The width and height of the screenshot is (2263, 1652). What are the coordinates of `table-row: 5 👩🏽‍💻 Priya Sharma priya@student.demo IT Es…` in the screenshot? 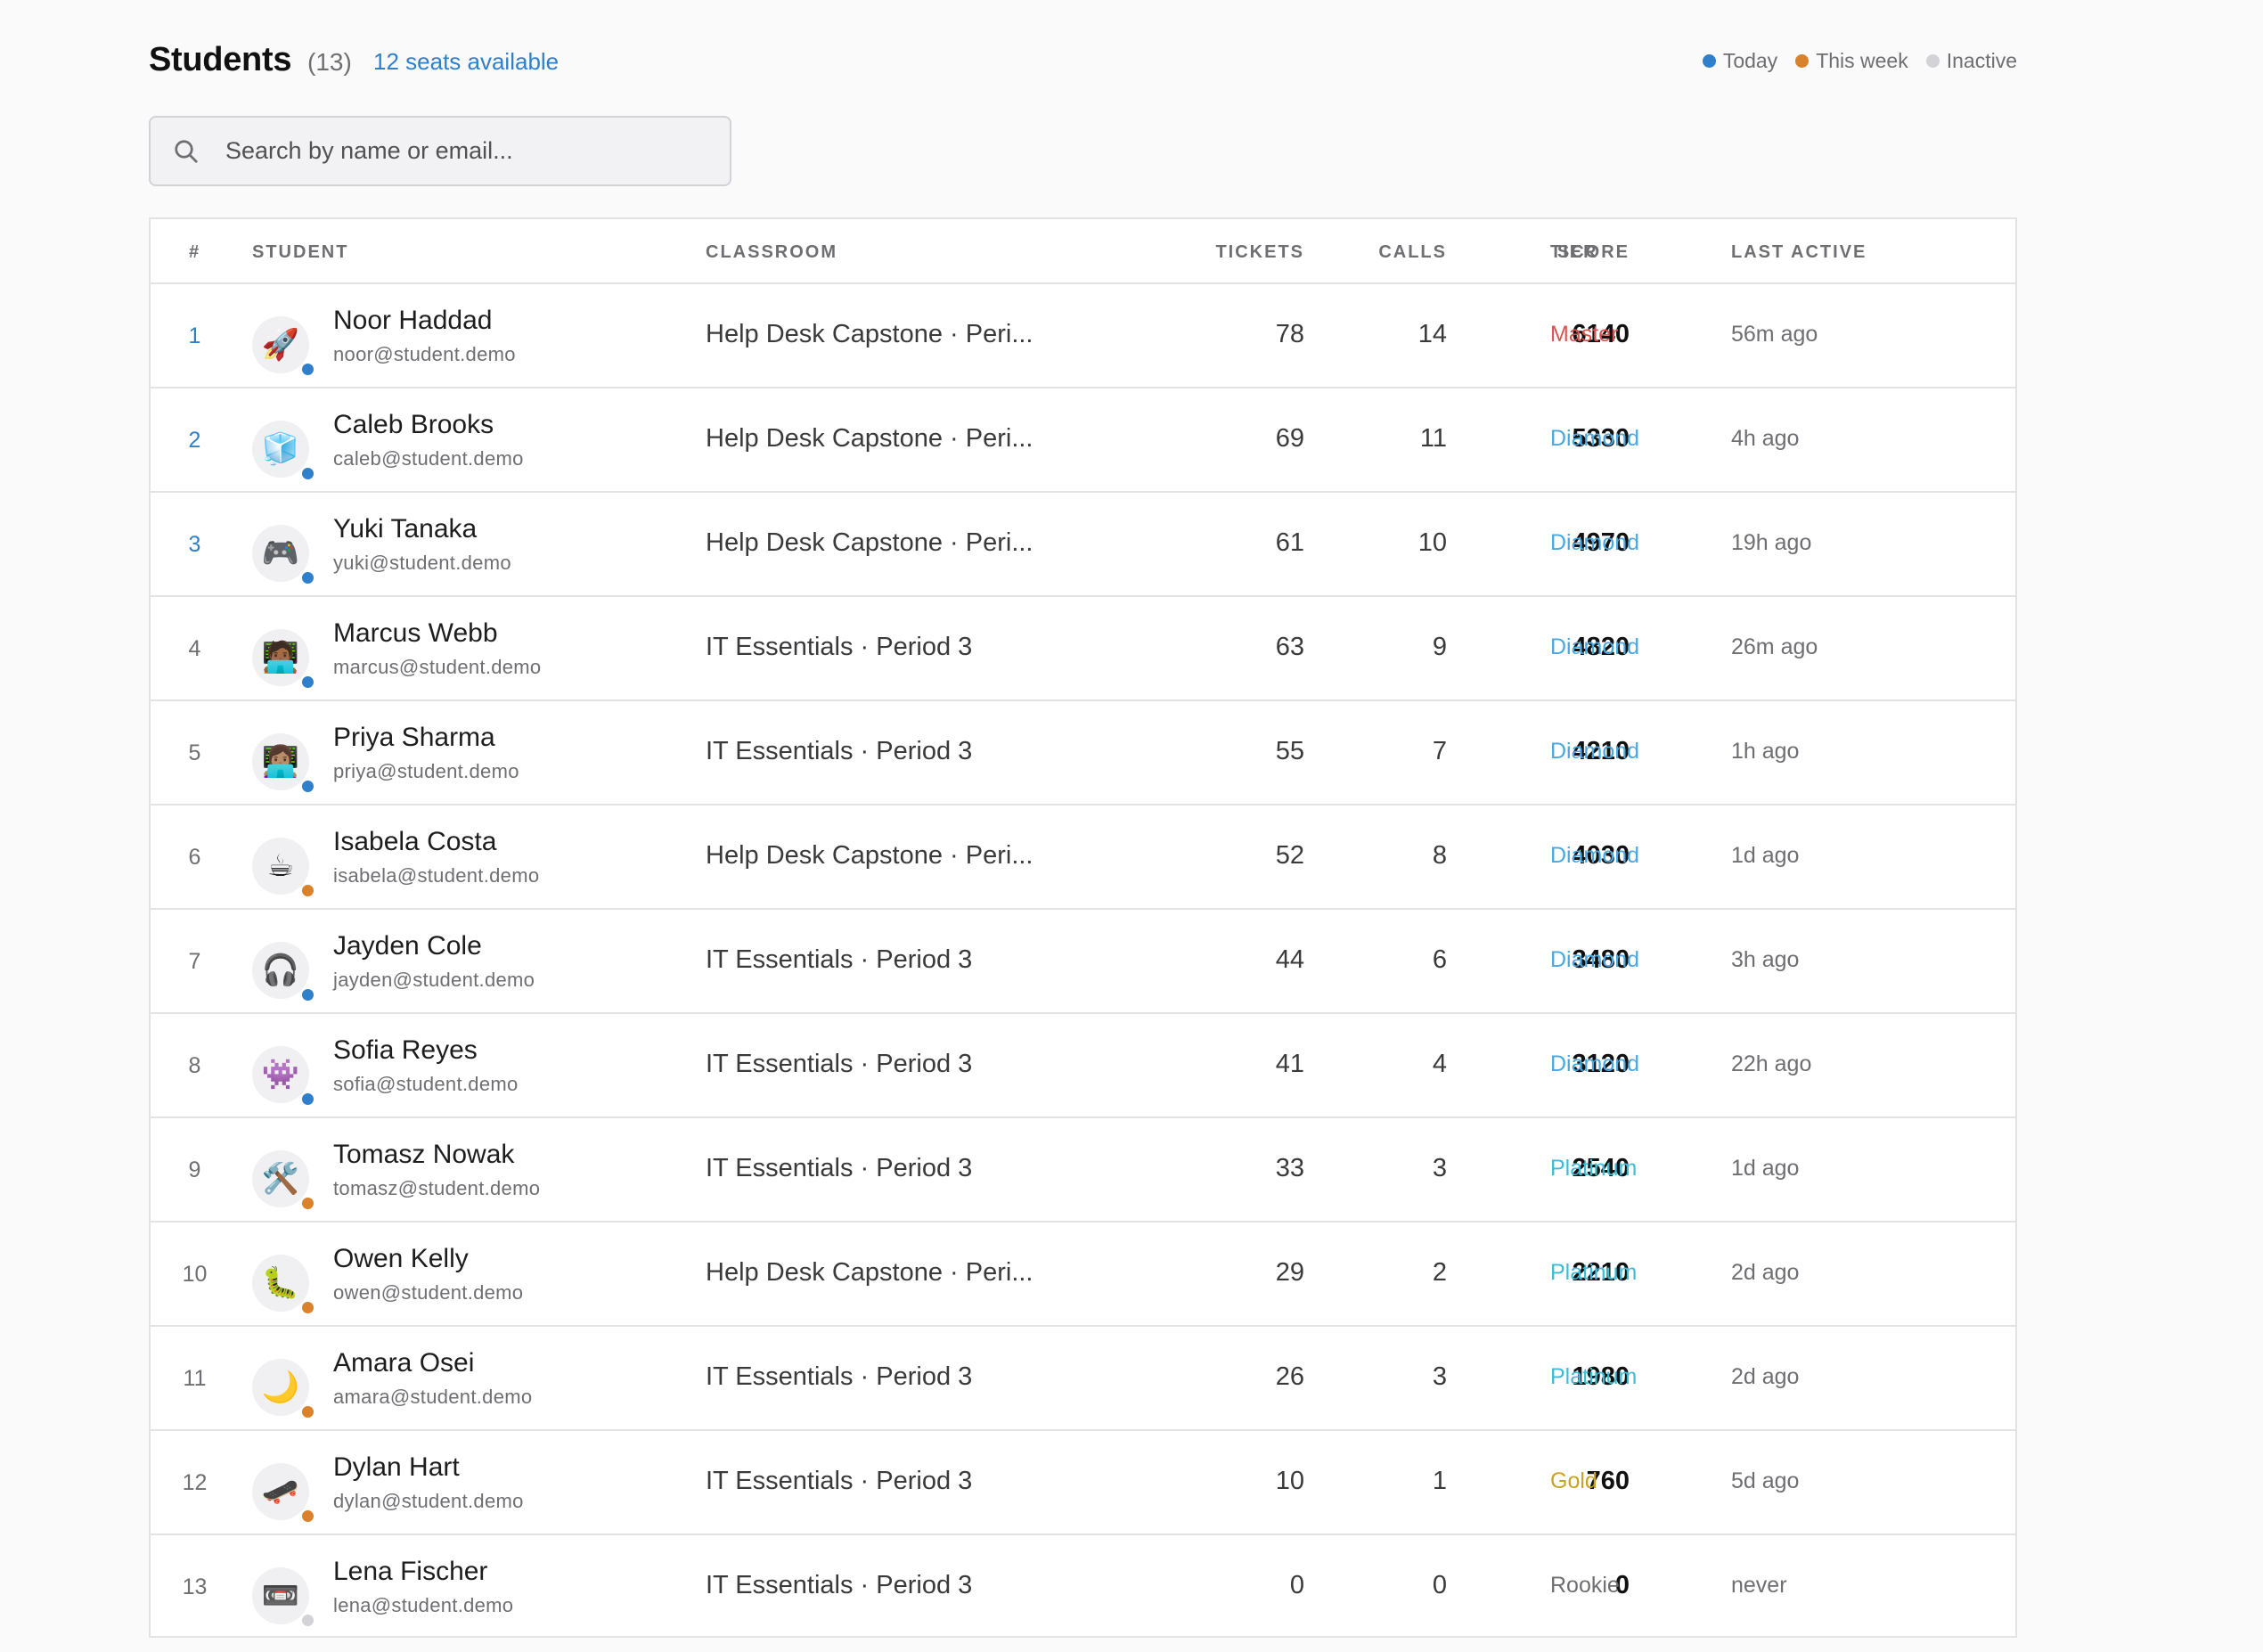 It's located at (1083, 753).